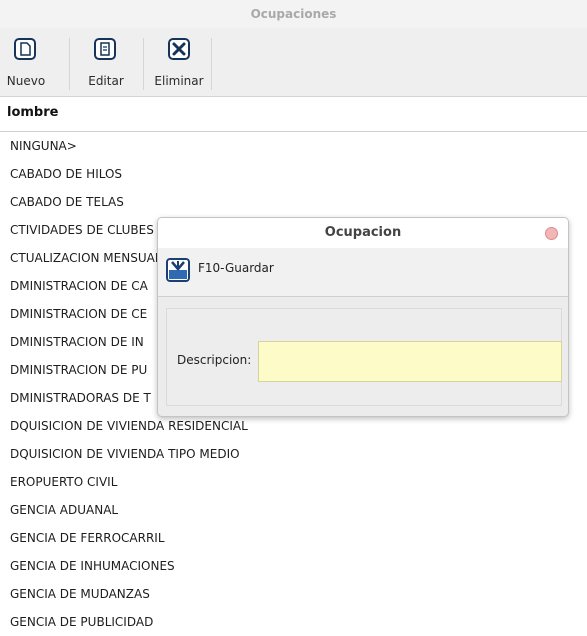 The image size is (587, 636). I want to click on description-label: Descripcion:, so click(214, 360).